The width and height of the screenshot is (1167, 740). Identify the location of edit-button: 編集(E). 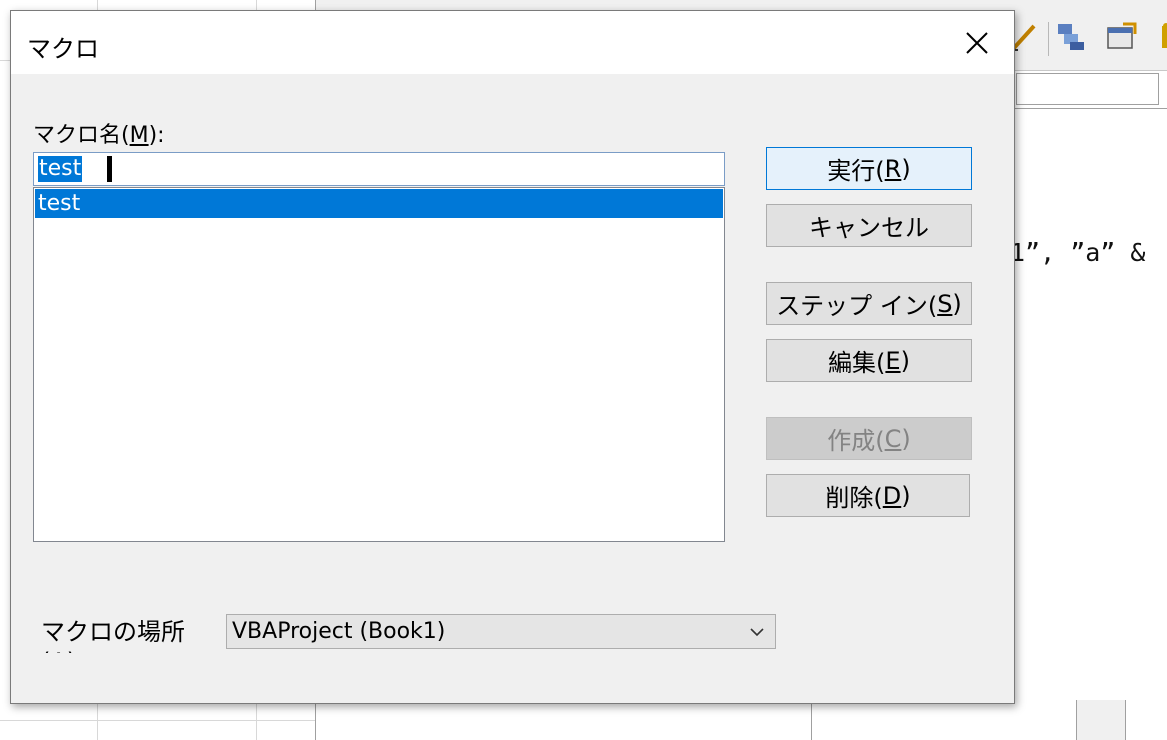
(869, 360).